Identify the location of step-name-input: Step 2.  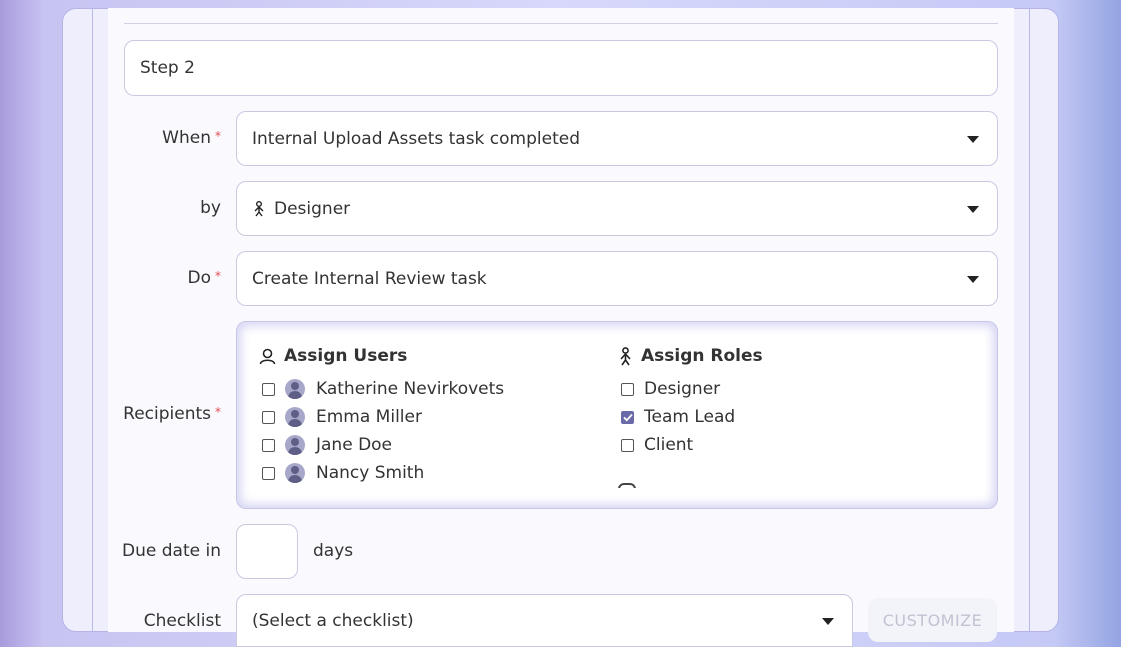
(561, 68).